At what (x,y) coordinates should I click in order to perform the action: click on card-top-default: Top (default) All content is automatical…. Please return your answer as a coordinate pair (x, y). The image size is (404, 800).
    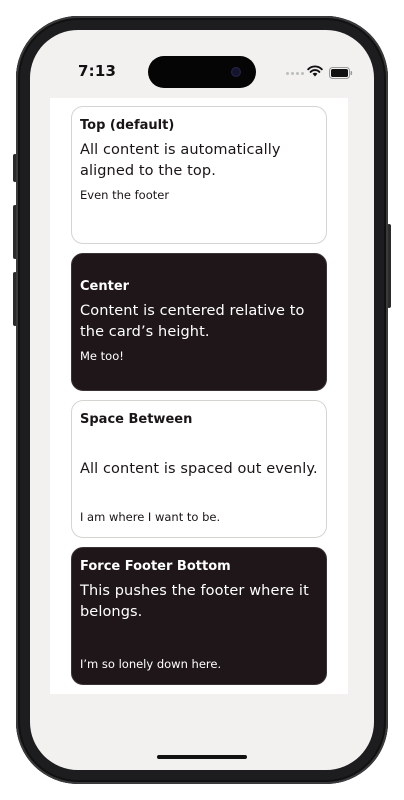
    Looking at the image, I should click on (199, 175).